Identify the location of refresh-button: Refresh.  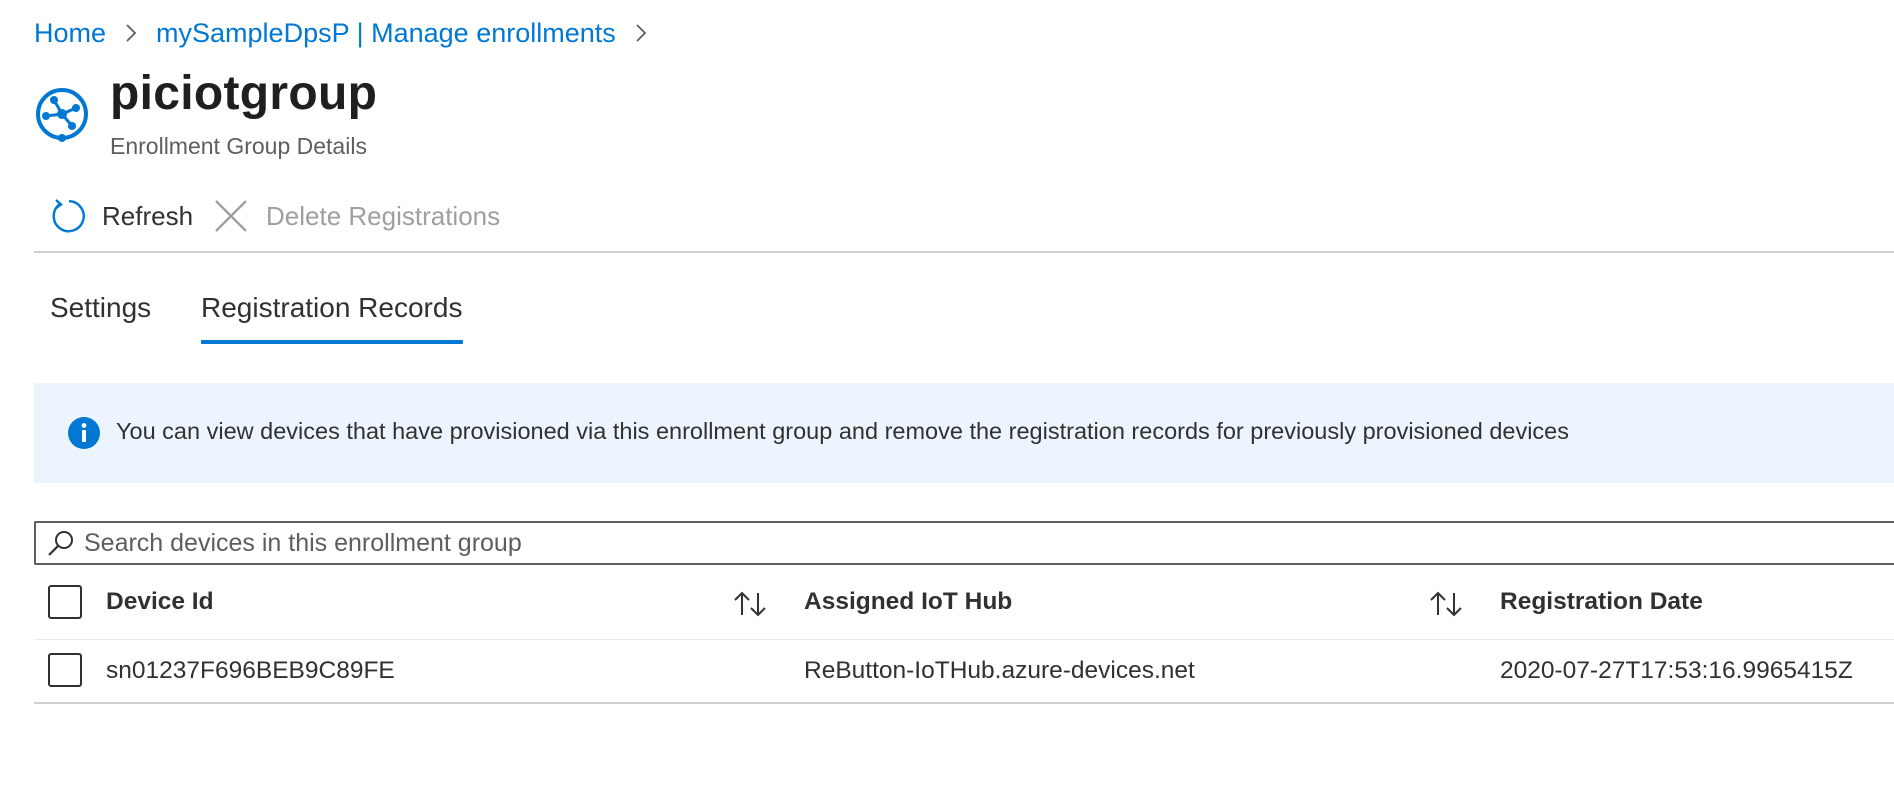
(120, 216).